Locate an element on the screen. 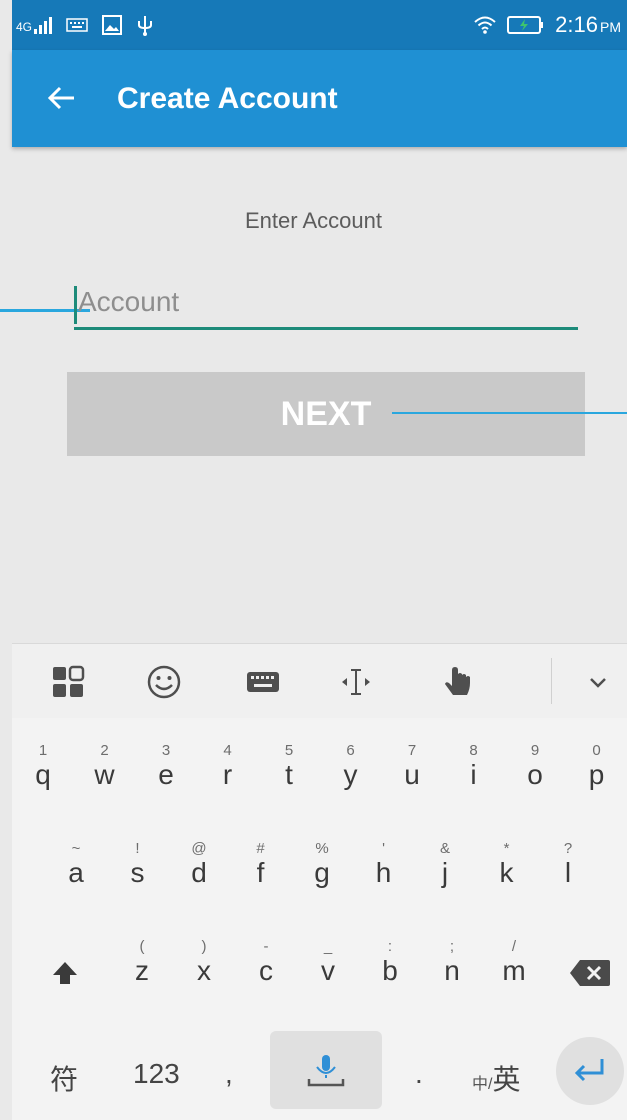 The height and width of the screenshot is (1120, 627). key-hint: ? is located at coordinates (568, 848).